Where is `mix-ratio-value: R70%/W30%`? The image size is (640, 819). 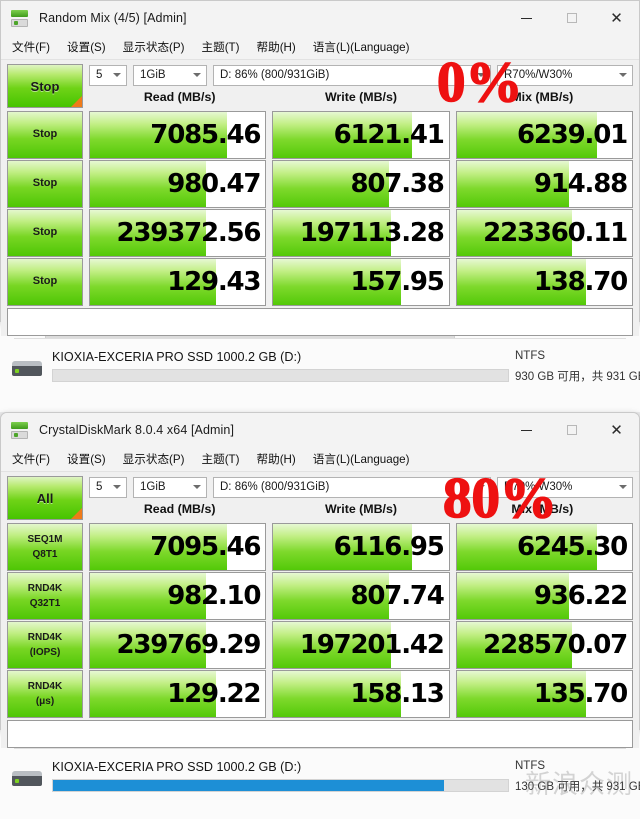
mix-ratio-value: R70%/W30% is located at coordinates (538, 487).